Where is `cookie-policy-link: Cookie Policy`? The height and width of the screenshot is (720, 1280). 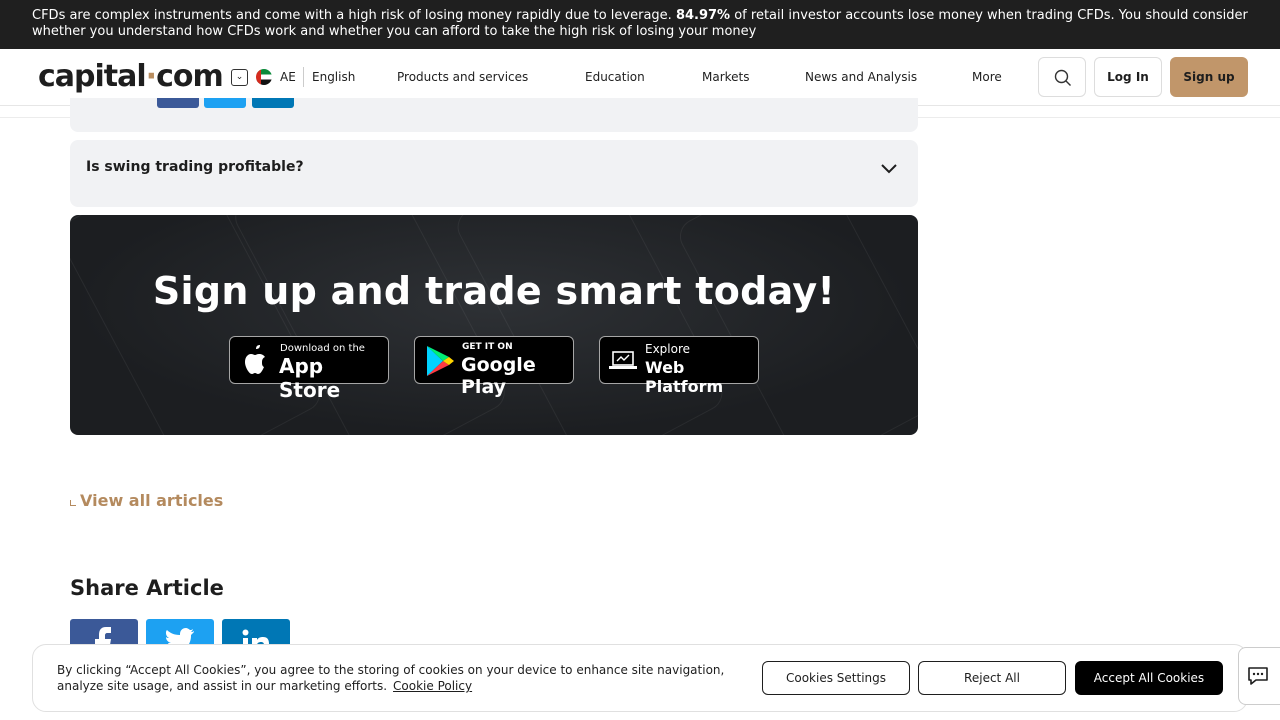
cookie-policy-link: Cookie Policy is located at coordinates (432, 686).